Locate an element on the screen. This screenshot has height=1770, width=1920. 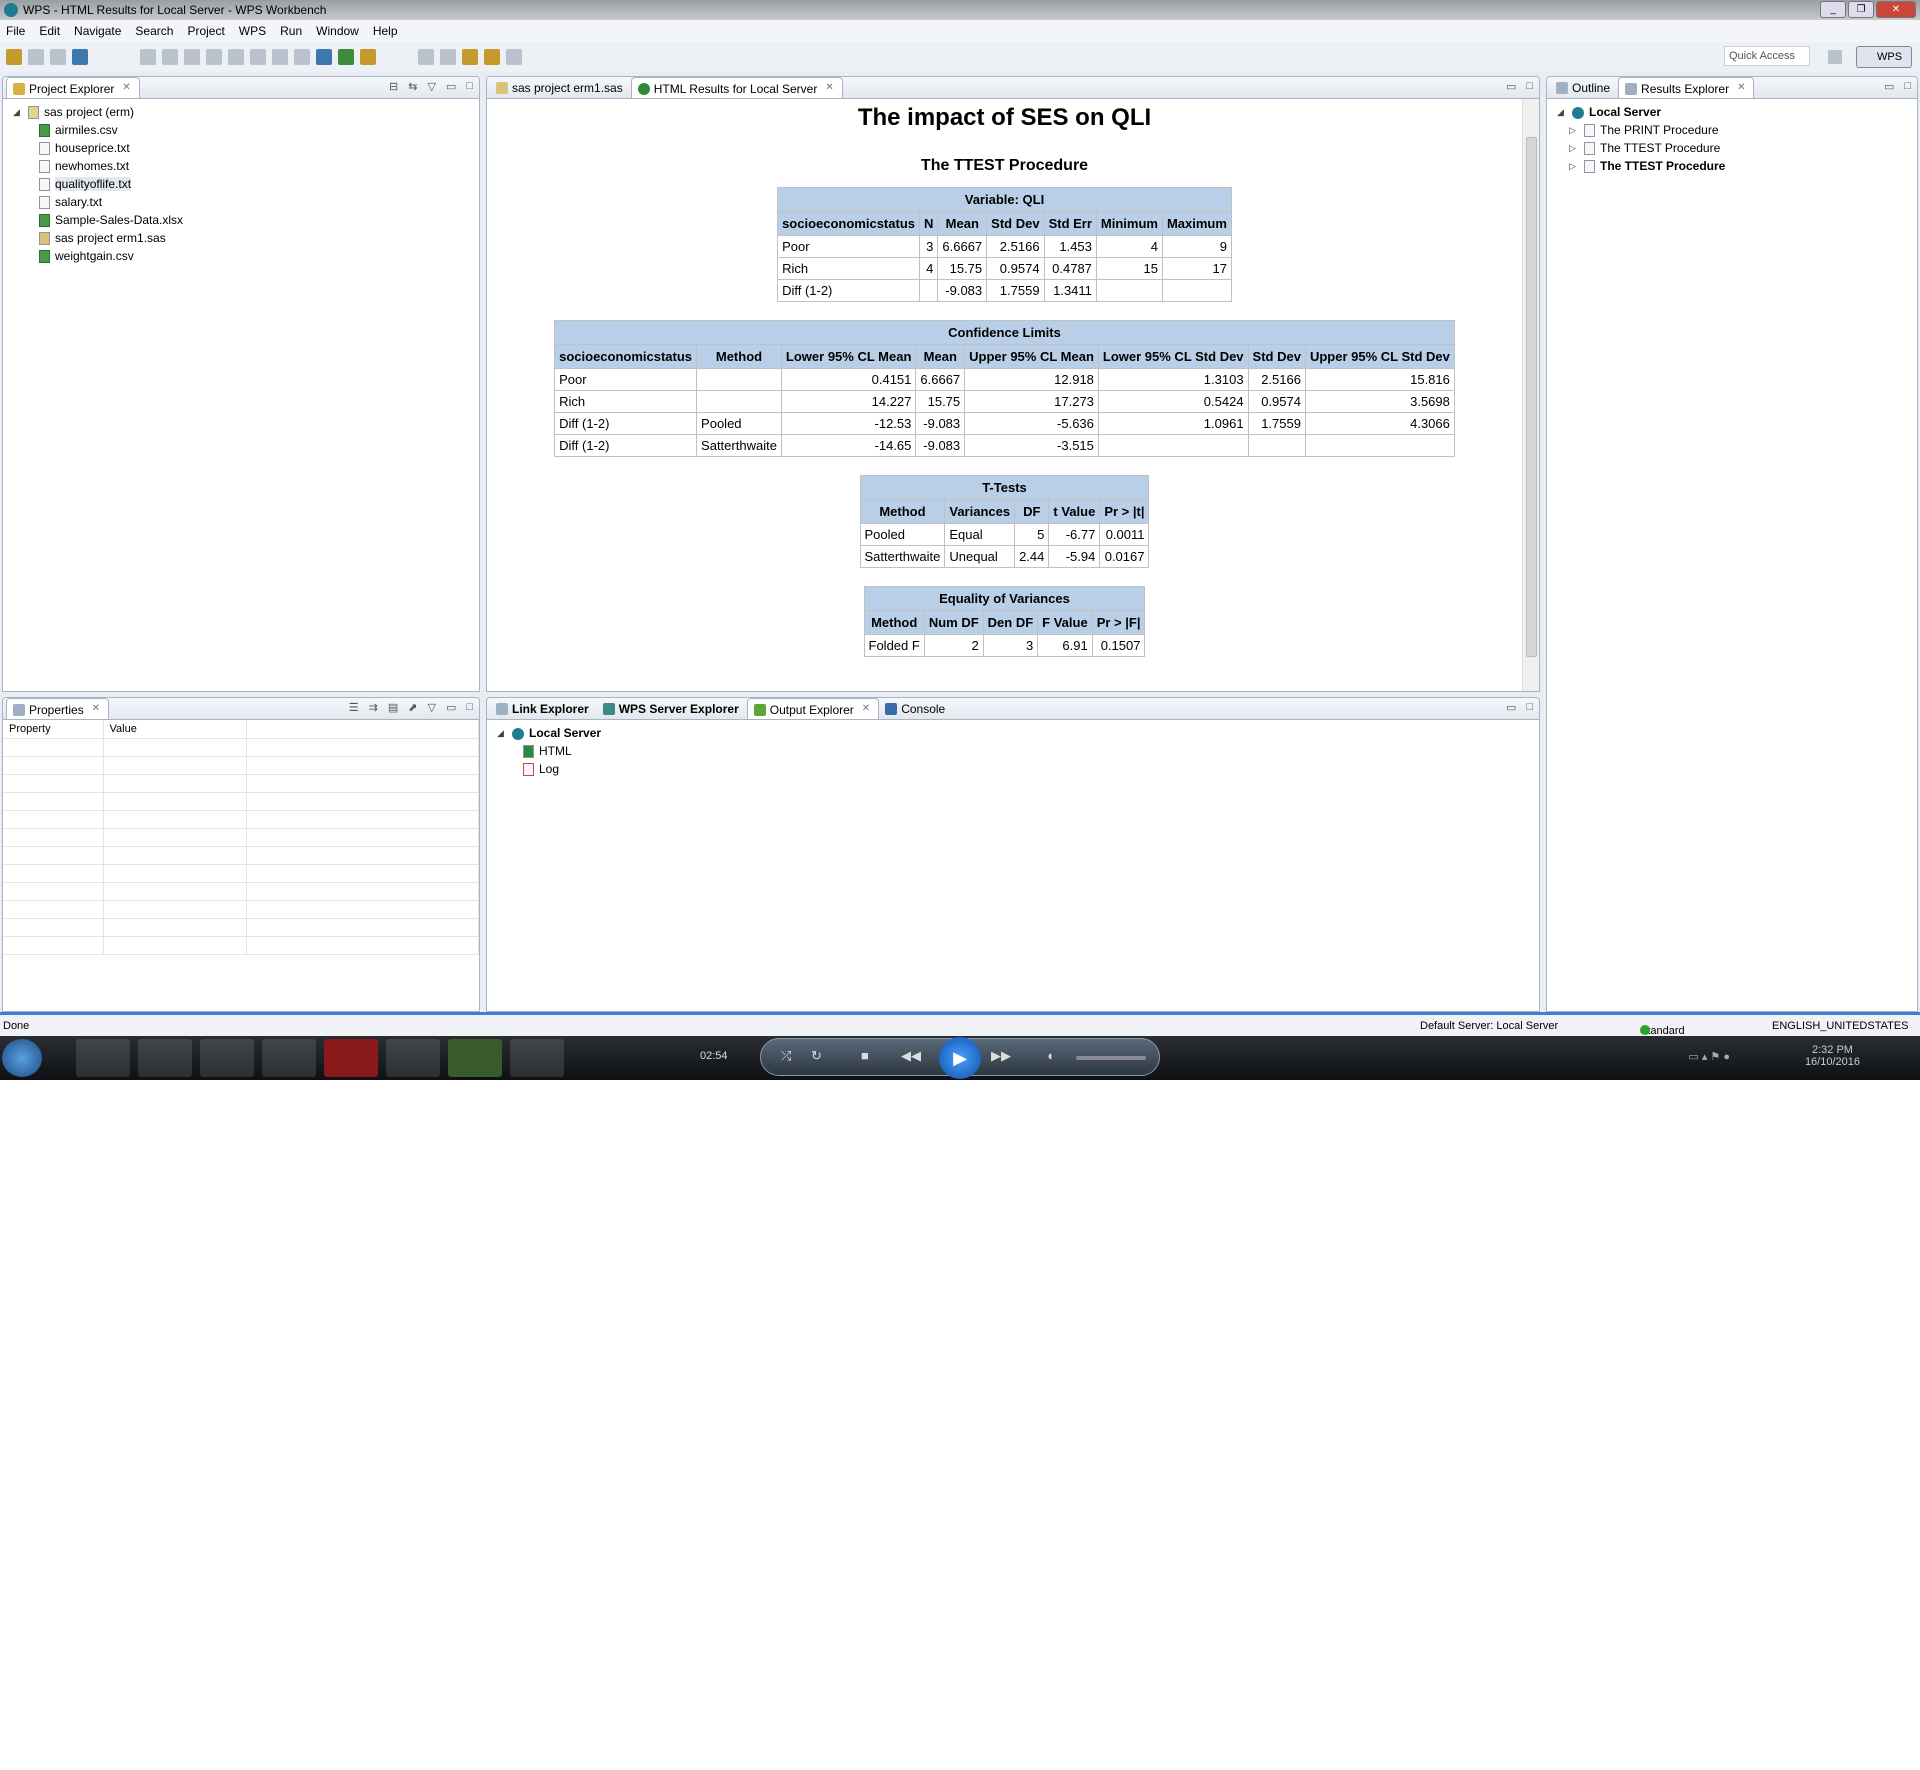
camtasia-recorder-taskbar-icon is located at coordinates (537, 1058).